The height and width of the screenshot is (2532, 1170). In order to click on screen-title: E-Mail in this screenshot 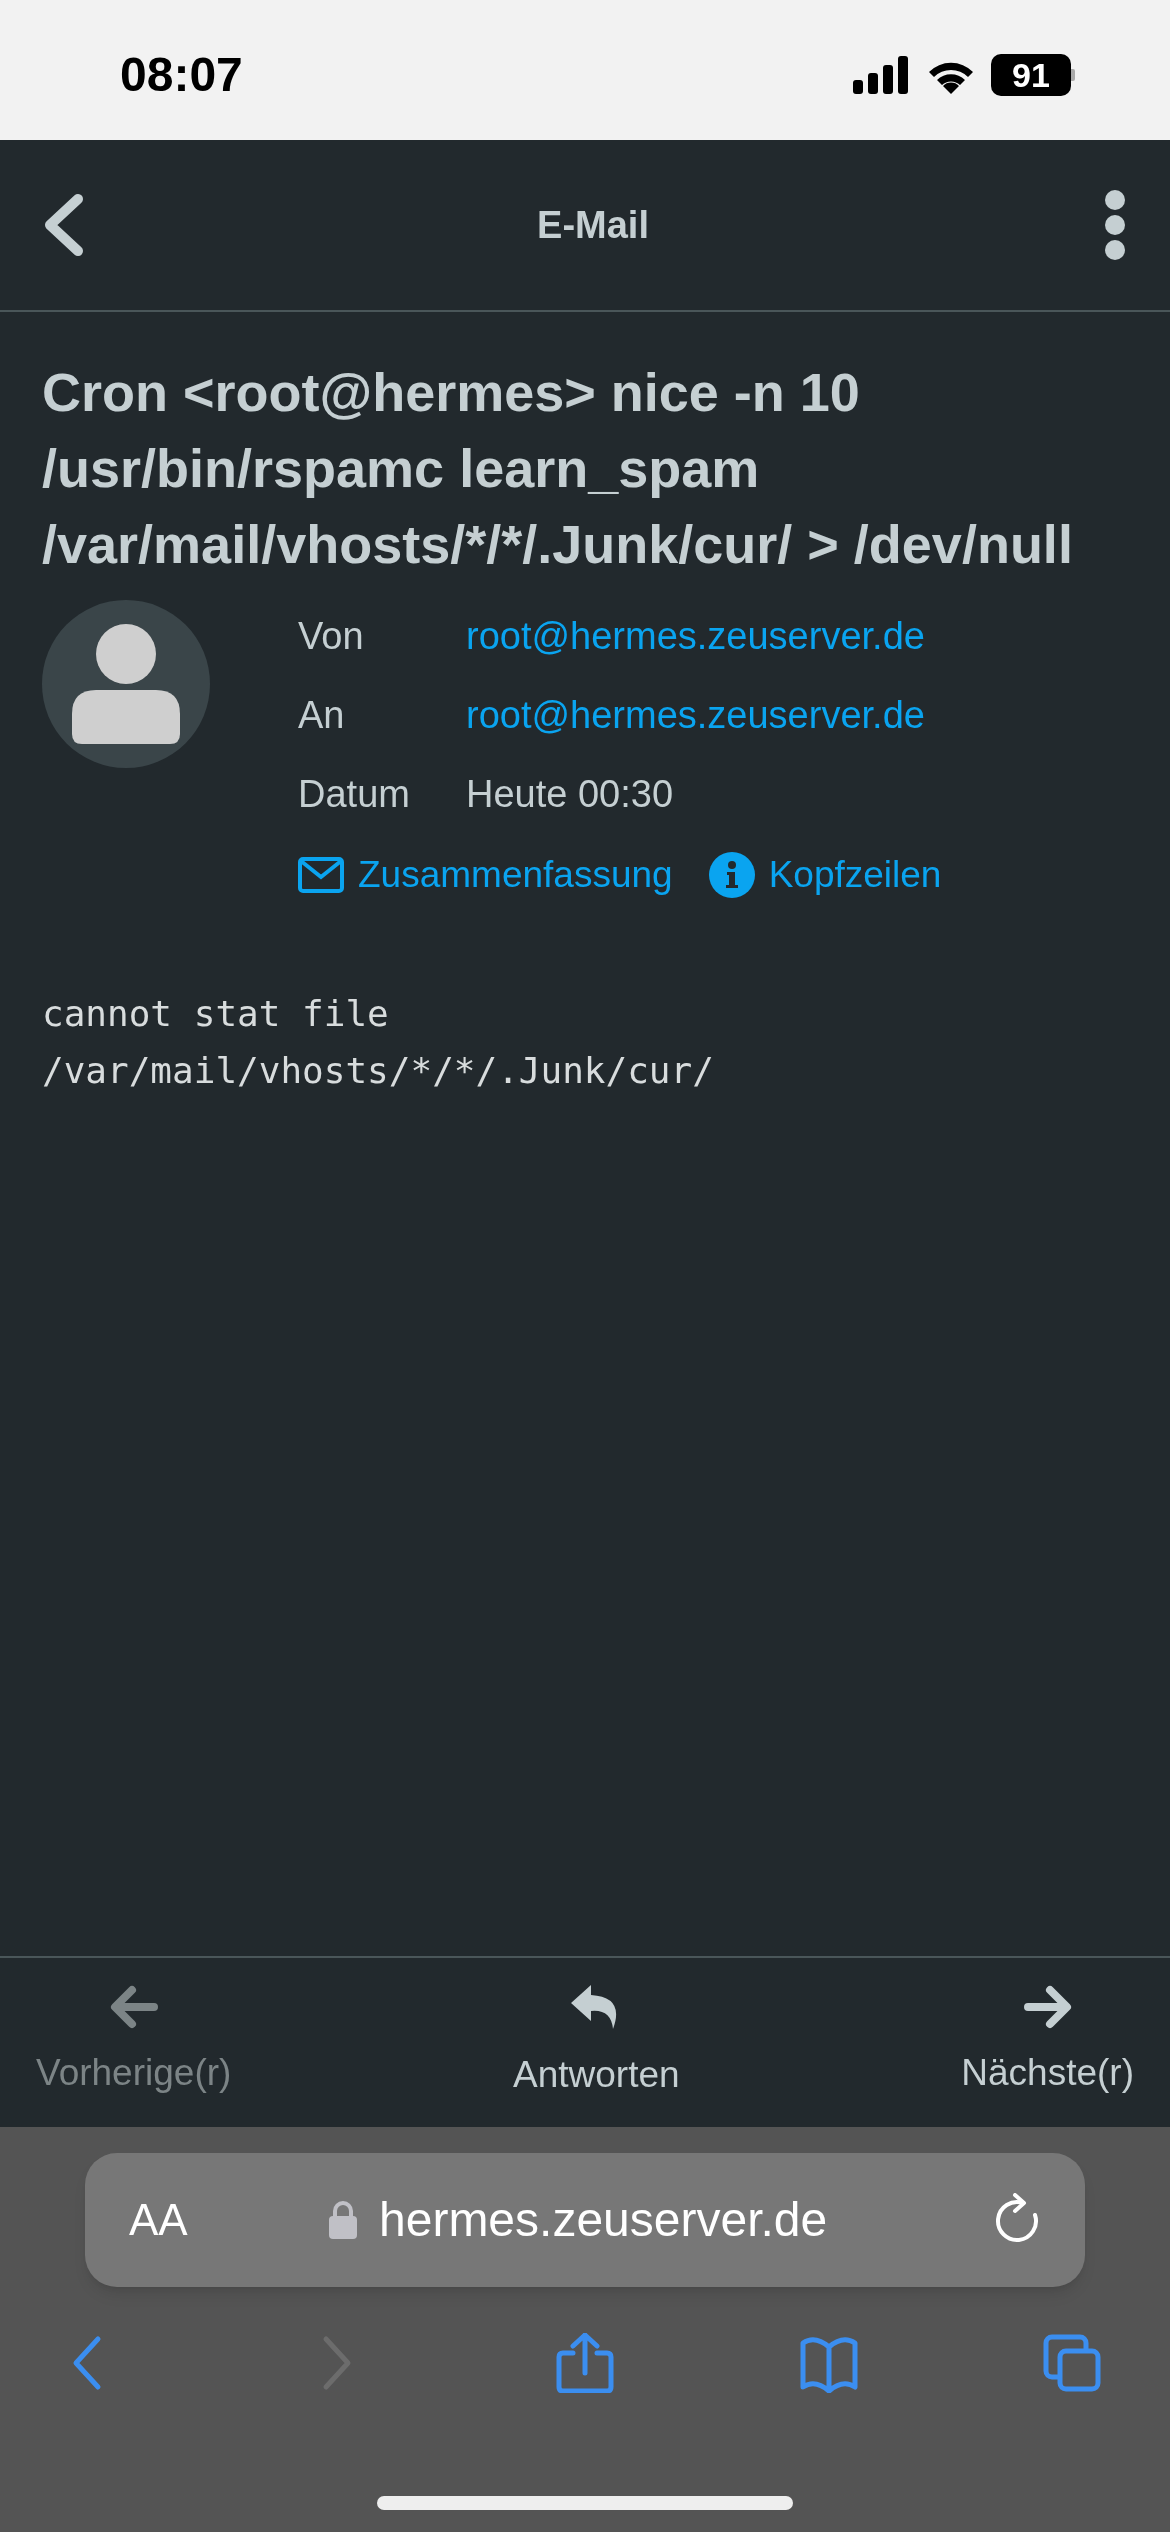, I will do `click(593, 225)`.